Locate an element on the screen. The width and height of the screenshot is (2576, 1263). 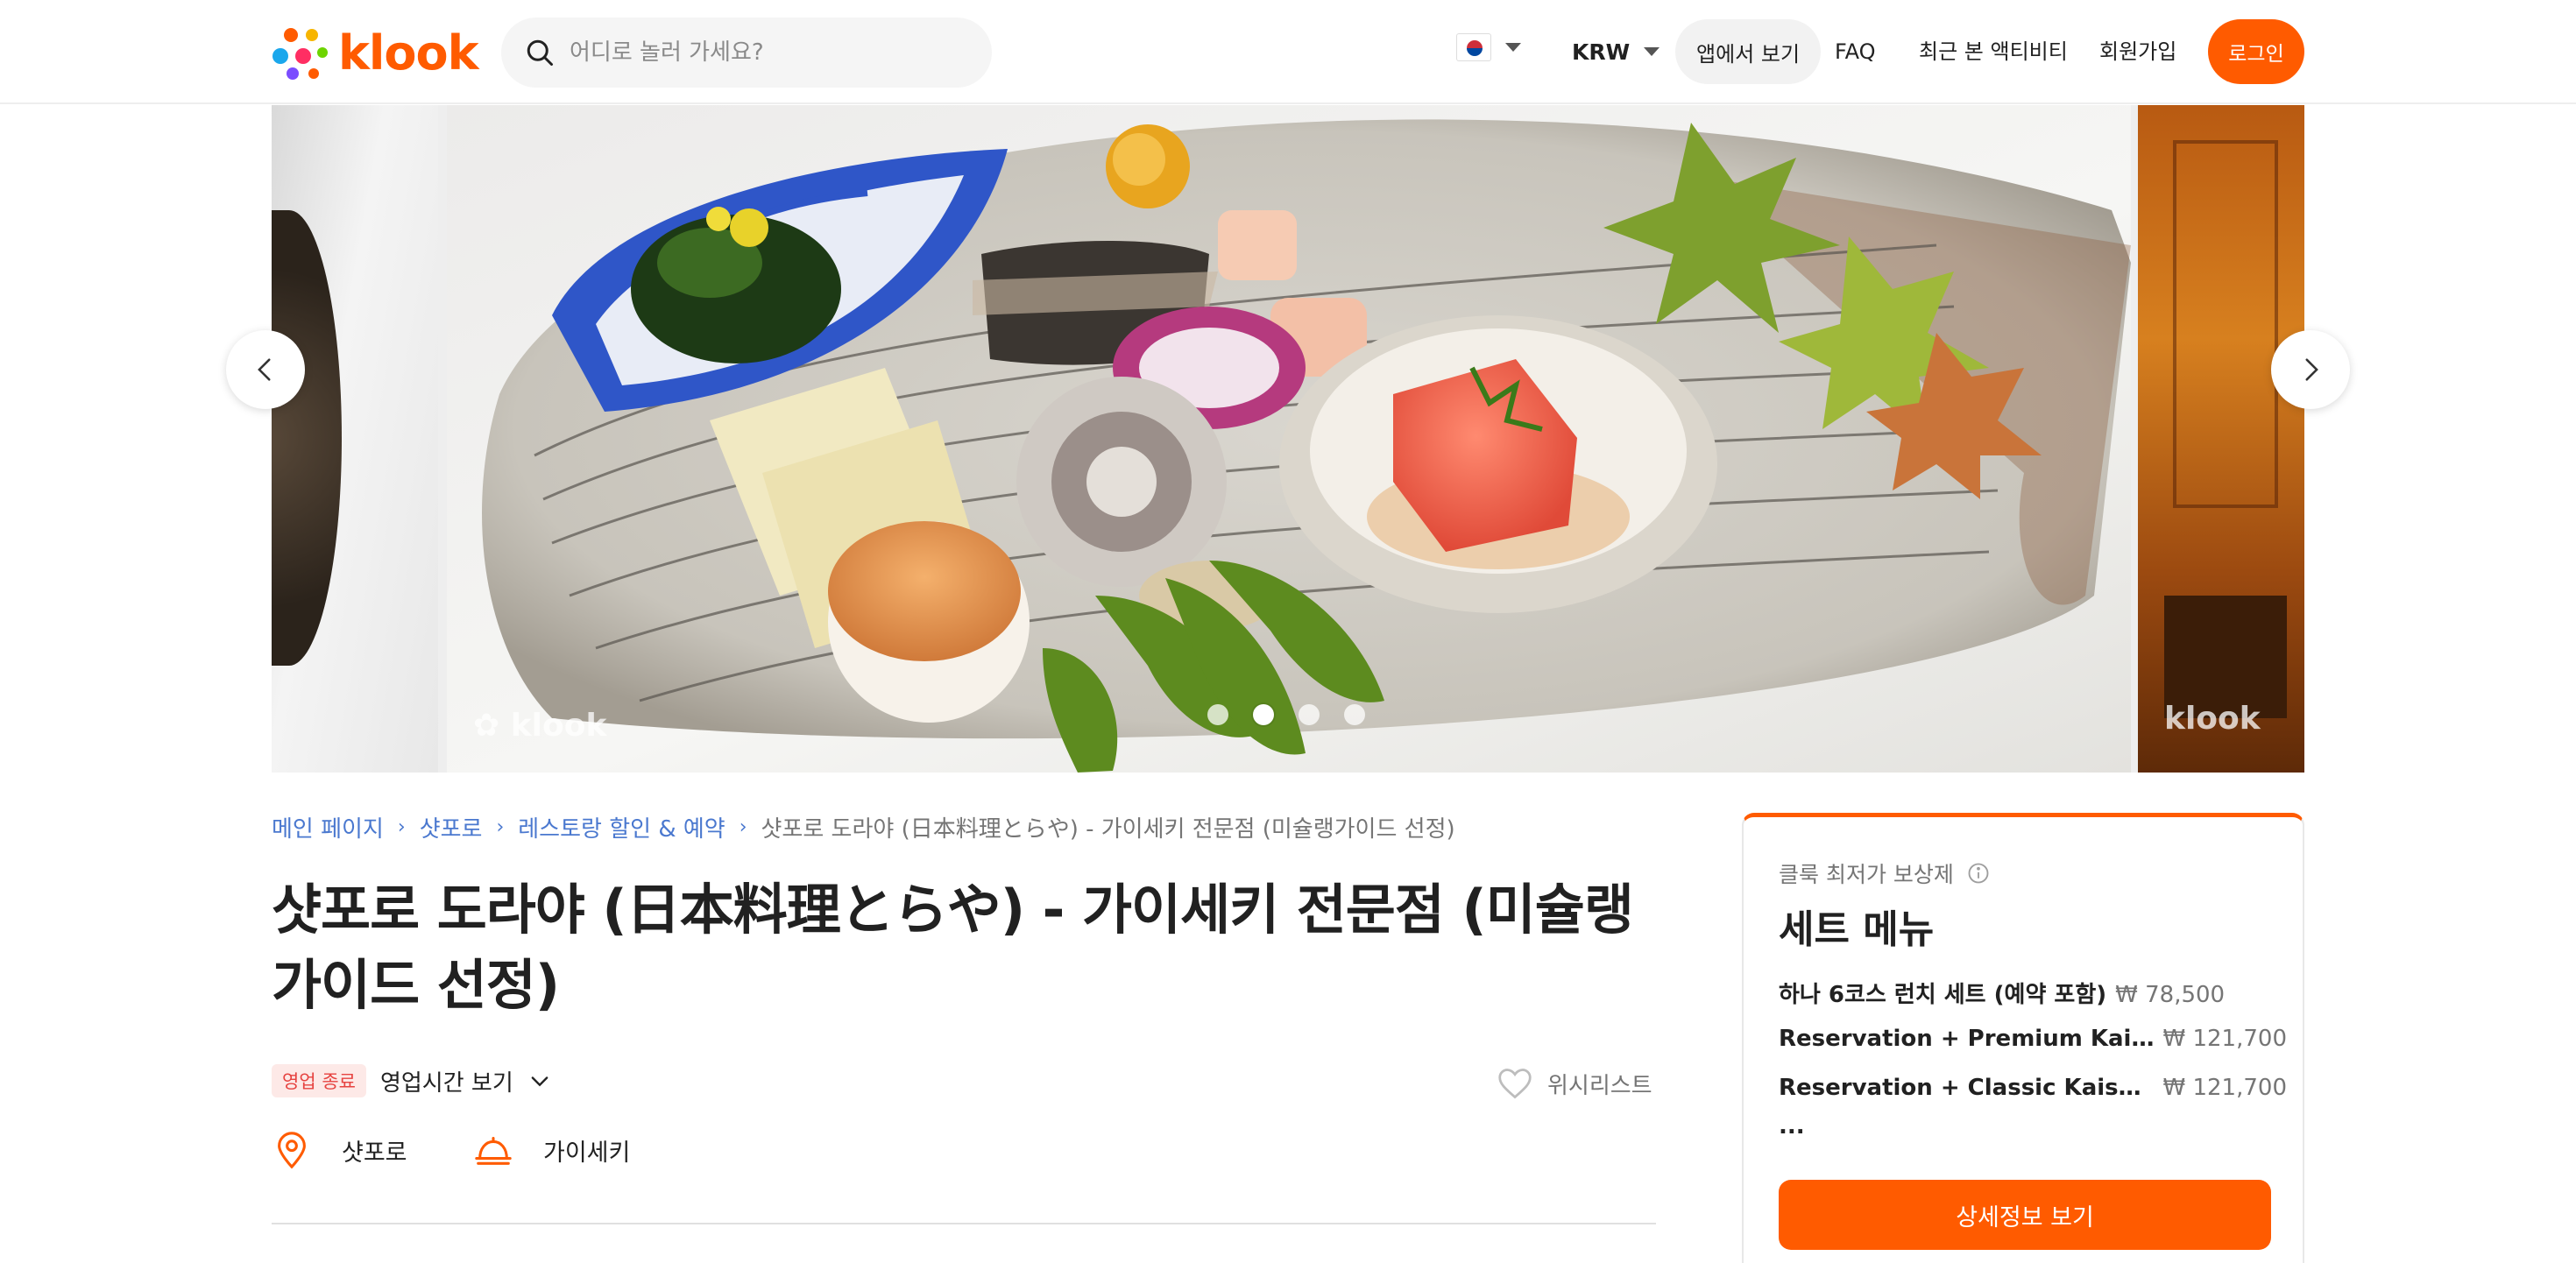
currency-label: KRW is located at coordinates (1601, 52).